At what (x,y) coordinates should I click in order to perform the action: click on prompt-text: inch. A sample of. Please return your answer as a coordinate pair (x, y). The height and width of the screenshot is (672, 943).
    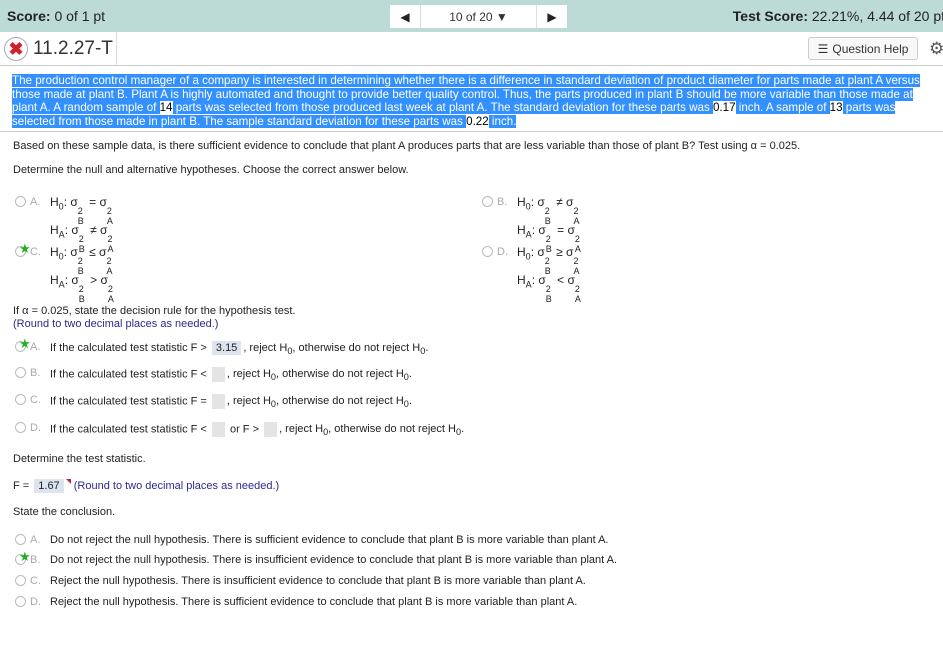
    Looking at the image, I should click on (782, 108).